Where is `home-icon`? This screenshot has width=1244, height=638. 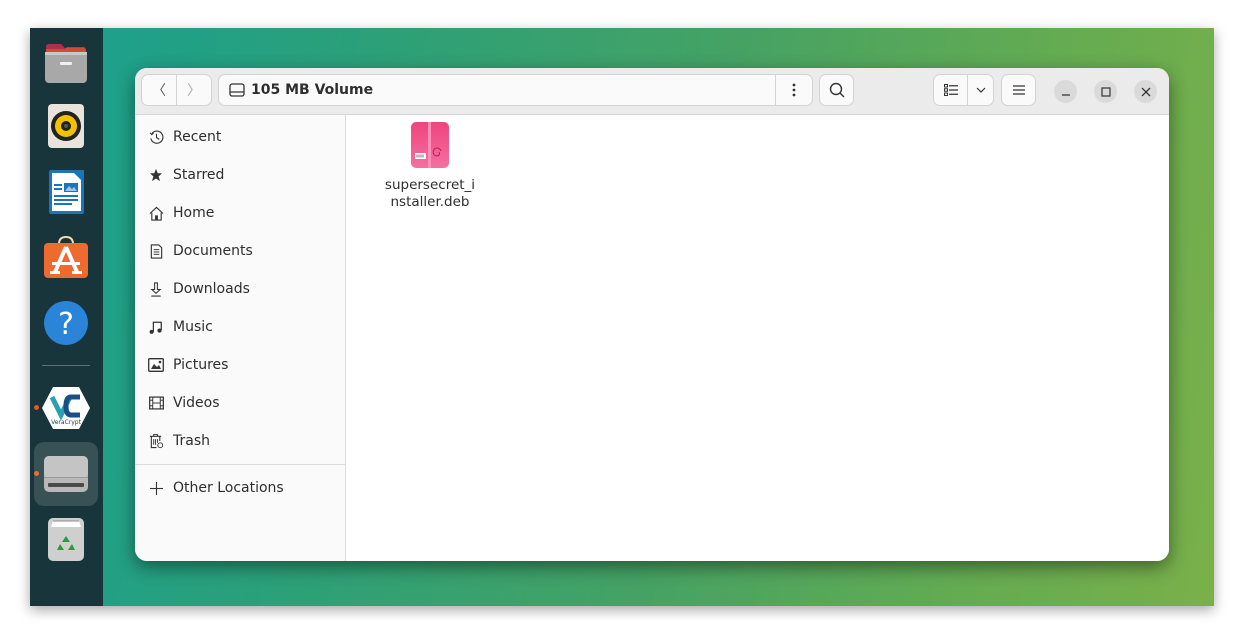 home-icon is located at coordinates (156, 213).